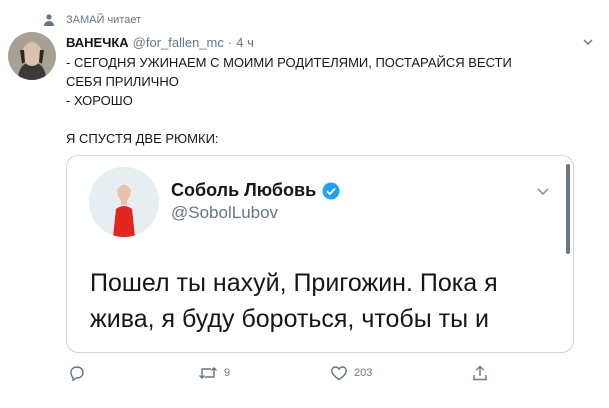  I want to click on tweet-text-line: Я СПУСТЯ ДВЕ РЮМКИ:, so click(142, 138).